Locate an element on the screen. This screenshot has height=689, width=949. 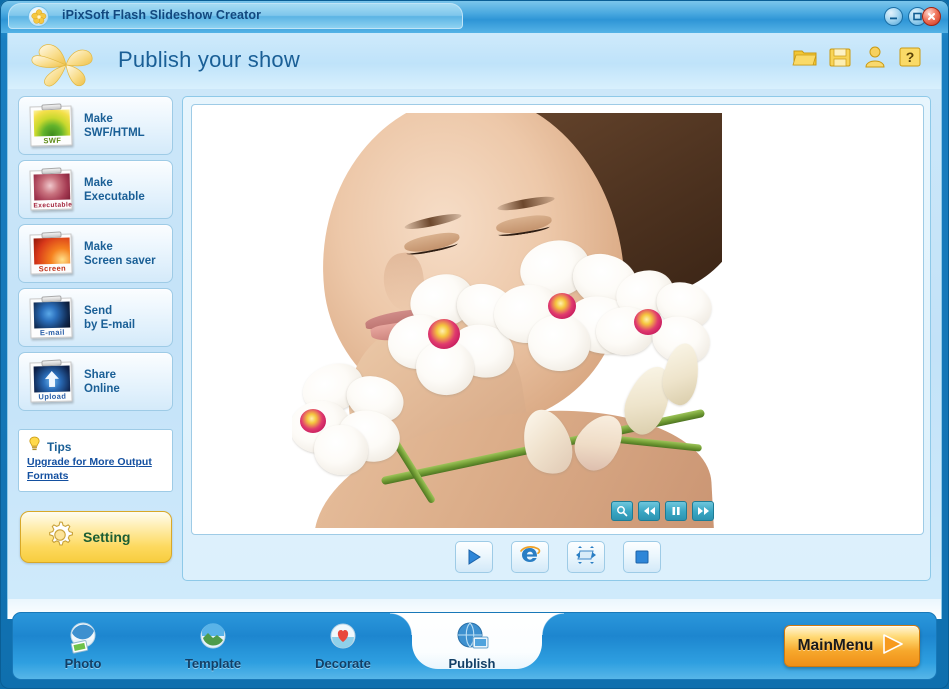
sidebar: SWF Make SWF/HTML Executable Make Executab is located at coordinates (95, 256).